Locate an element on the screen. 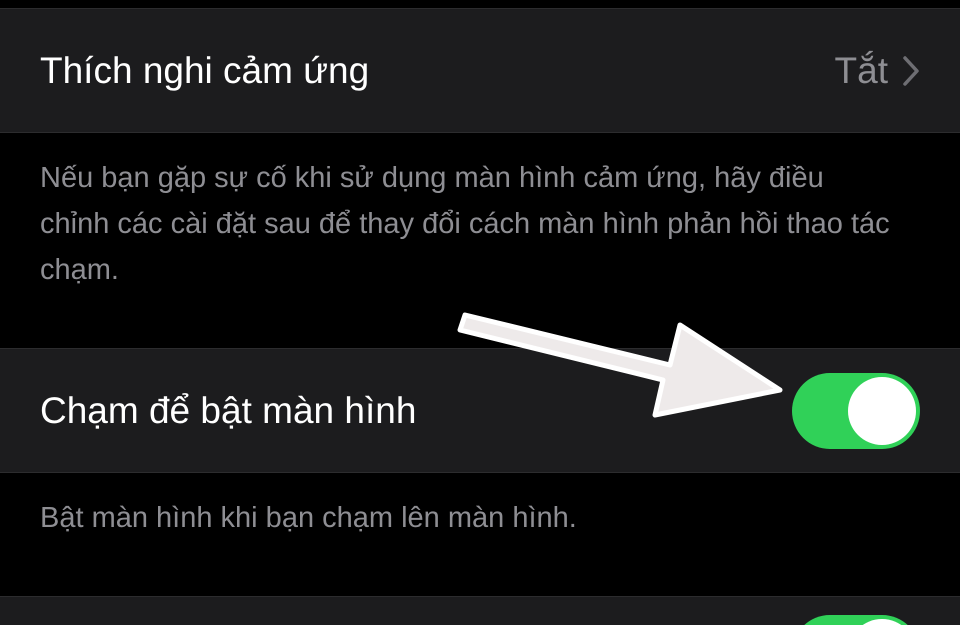 This screenshot has width=960, height=625. chevron-right-icon is located at coordinates (911, 70).